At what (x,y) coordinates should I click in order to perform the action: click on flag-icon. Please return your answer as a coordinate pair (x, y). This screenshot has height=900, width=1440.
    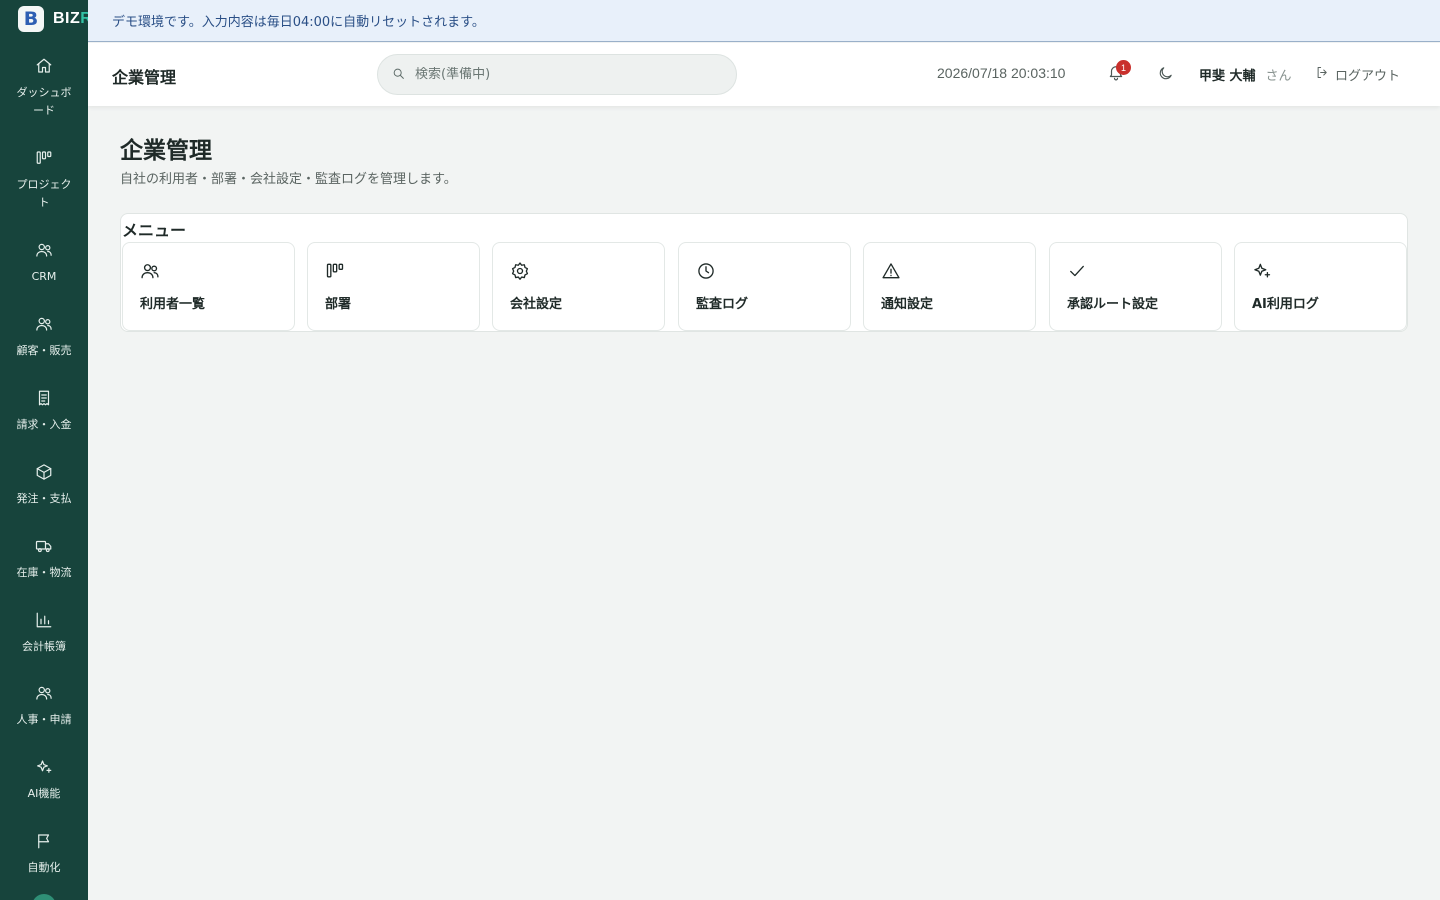
    Looking at the image, I should click on (44, 841).